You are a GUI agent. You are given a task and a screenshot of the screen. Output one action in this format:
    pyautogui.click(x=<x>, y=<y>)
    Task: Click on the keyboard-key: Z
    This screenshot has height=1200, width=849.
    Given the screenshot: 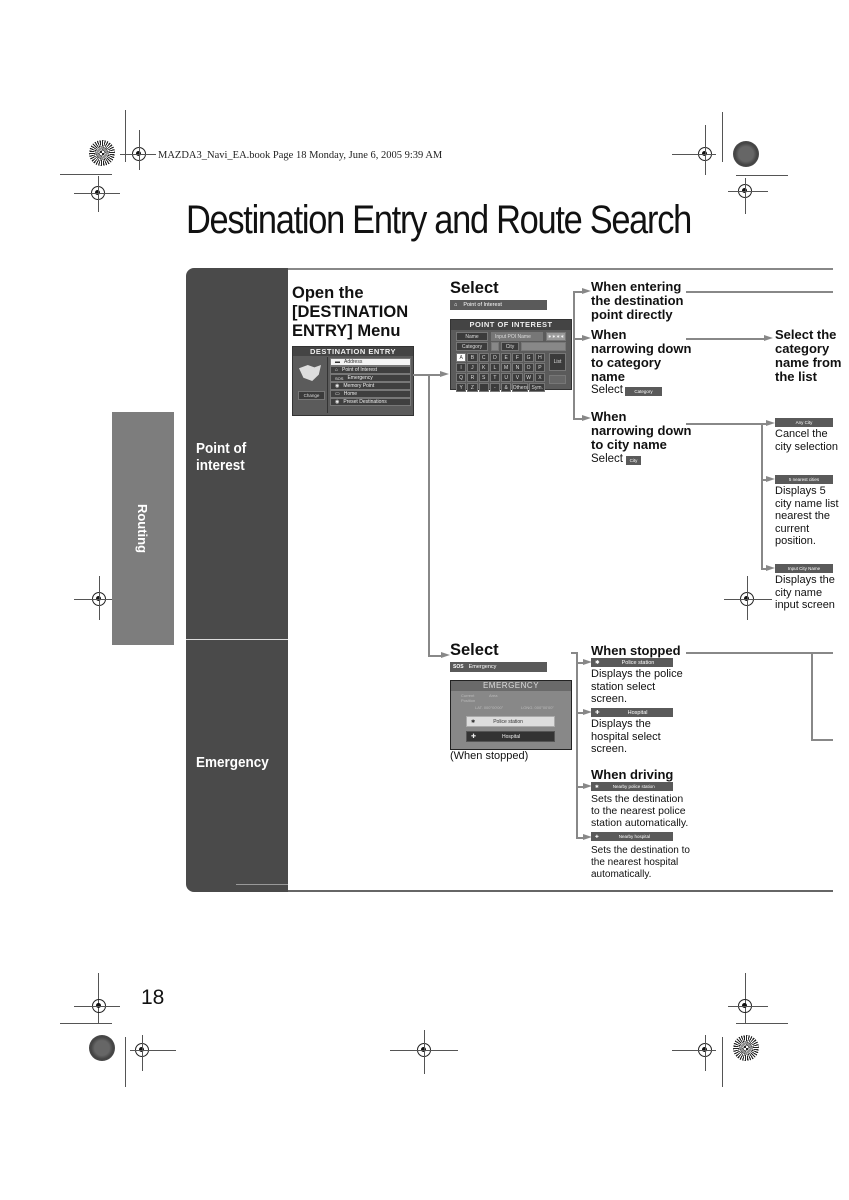 What is the action you would take?
    pyautogui.click(x=472, y=387)
    